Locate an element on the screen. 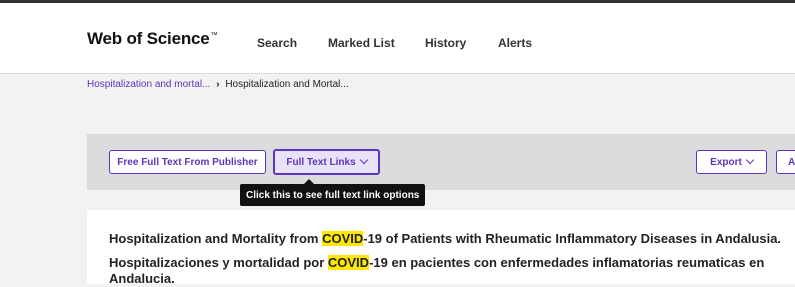  free-full-text-label: Free Full Text From Publisher is located at coordinates (187, 162).